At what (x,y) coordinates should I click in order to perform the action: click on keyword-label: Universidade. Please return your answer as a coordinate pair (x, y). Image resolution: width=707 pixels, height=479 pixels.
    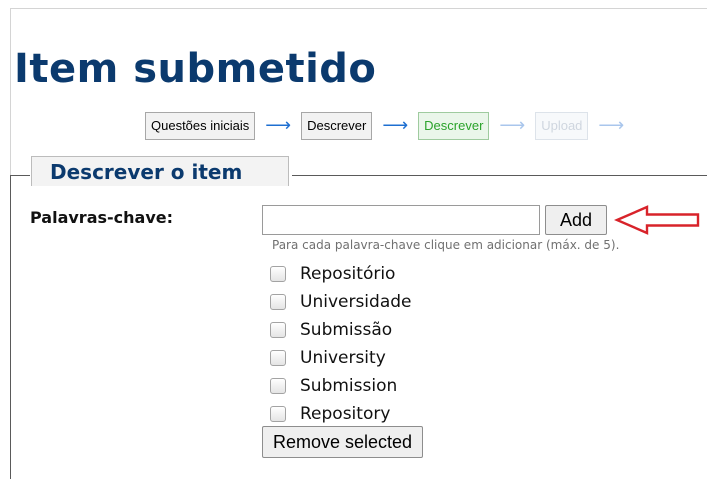
    Looking at the image, I should click on (356, 302).